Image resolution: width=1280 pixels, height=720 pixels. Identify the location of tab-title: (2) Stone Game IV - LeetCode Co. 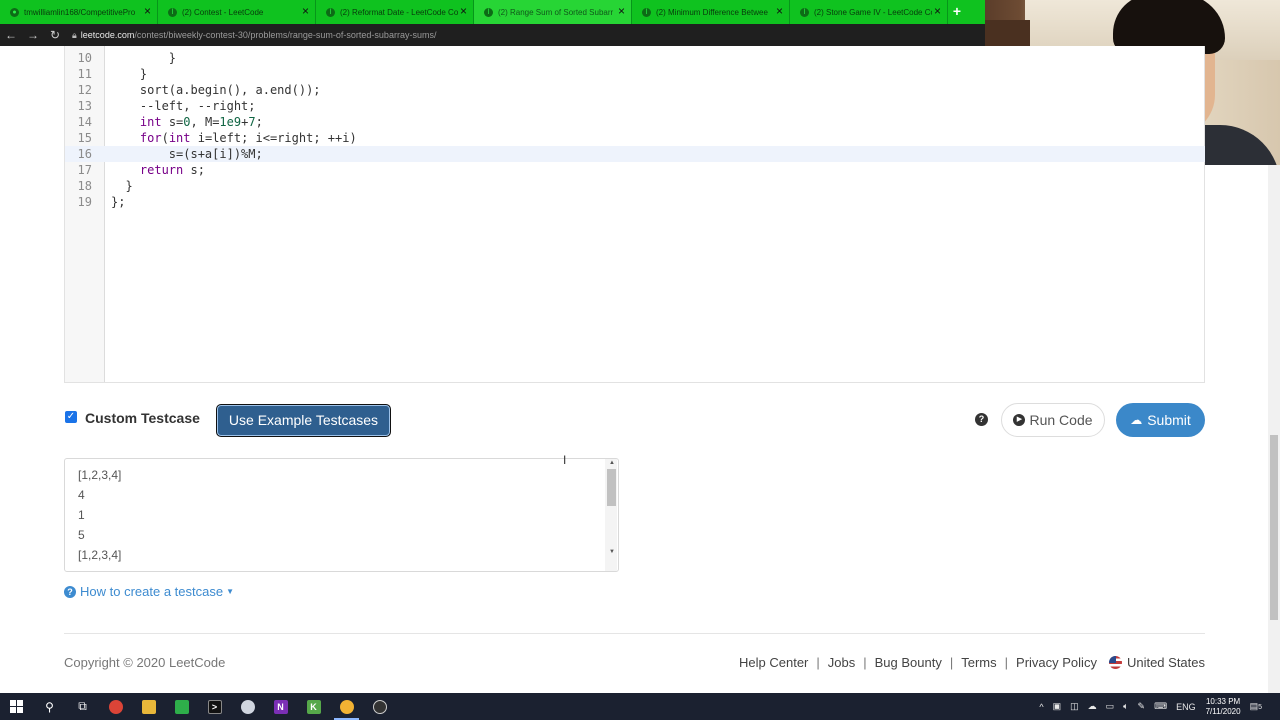
(873, 12).